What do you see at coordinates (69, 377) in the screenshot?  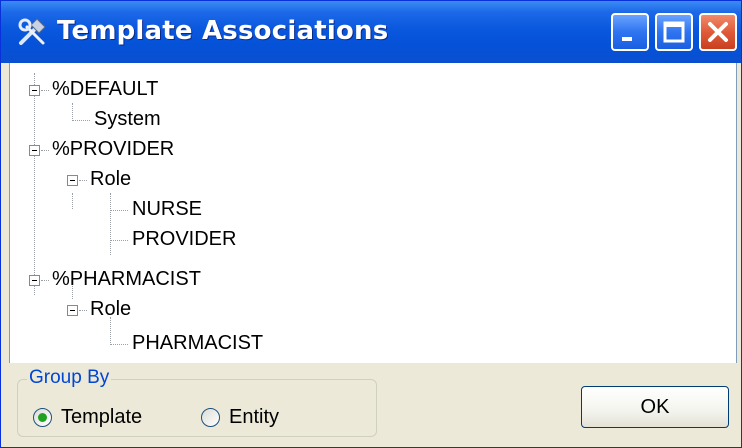 I see `group-by-label: Group By` at bounding box center [69, 377].